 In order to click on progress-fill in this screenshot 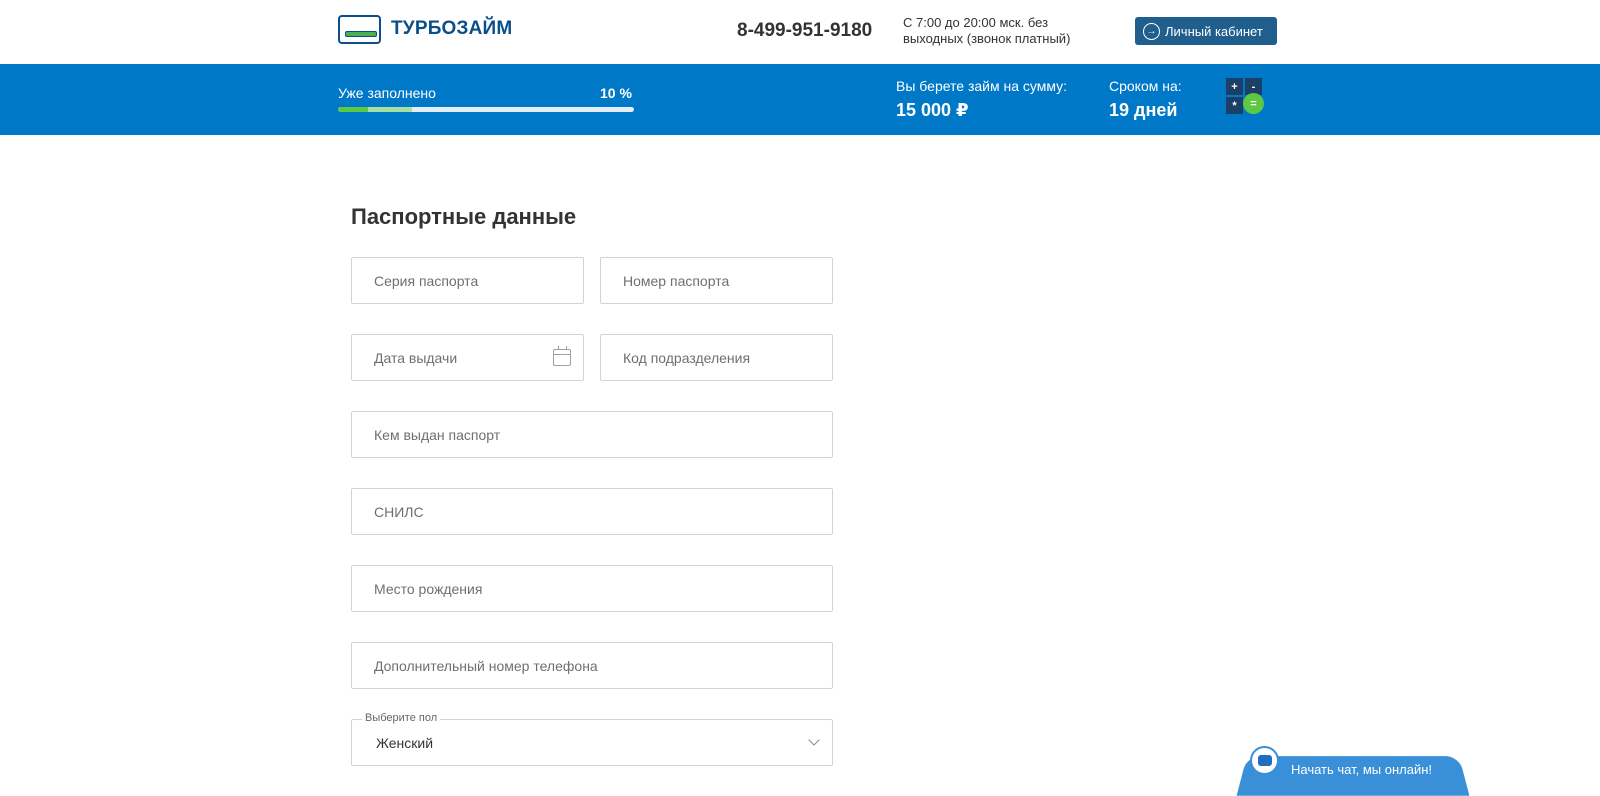, I will do `click(353, 109)`.